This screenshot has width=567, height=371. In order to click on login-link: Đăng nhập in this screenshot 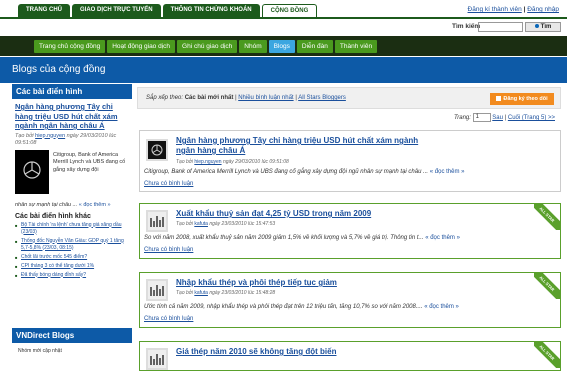, I will do `click(543, 9)`.